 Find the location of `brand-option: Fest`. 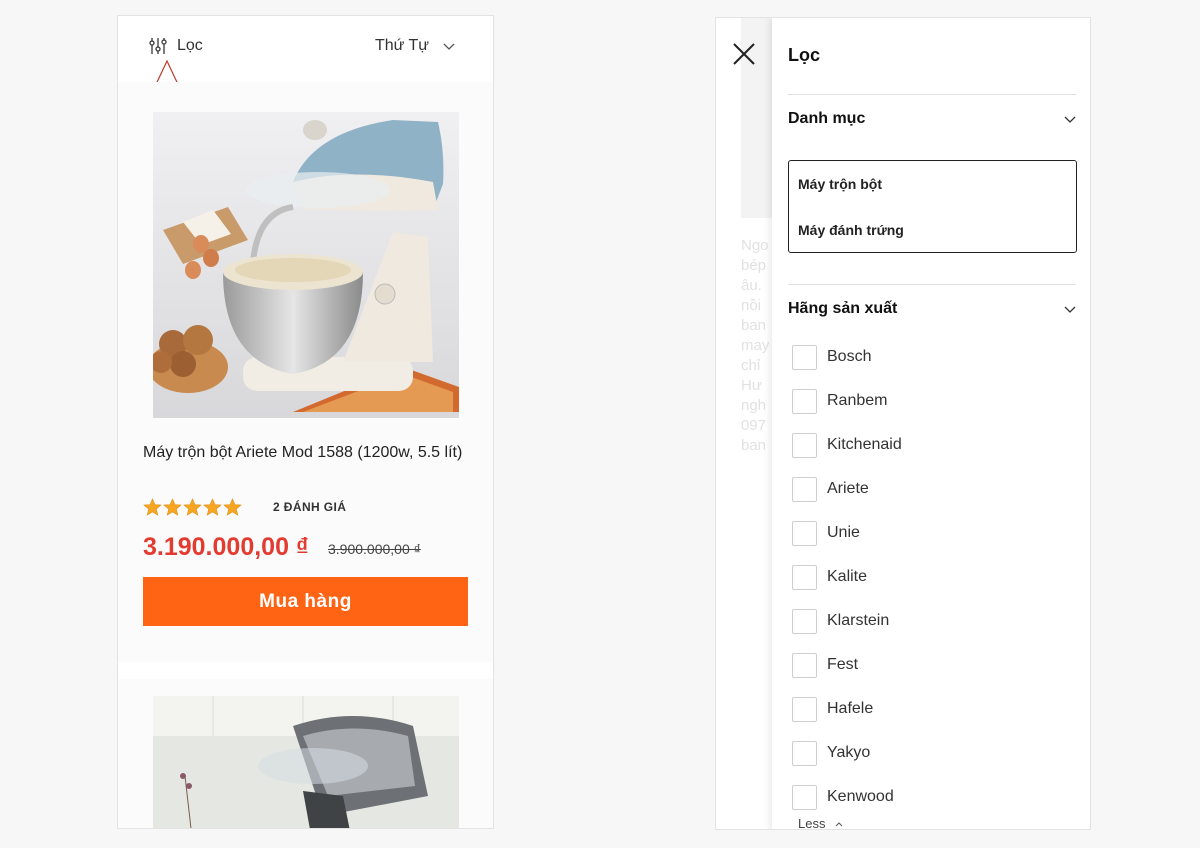

brand-option: Fest is located at coordinates (922, 665).